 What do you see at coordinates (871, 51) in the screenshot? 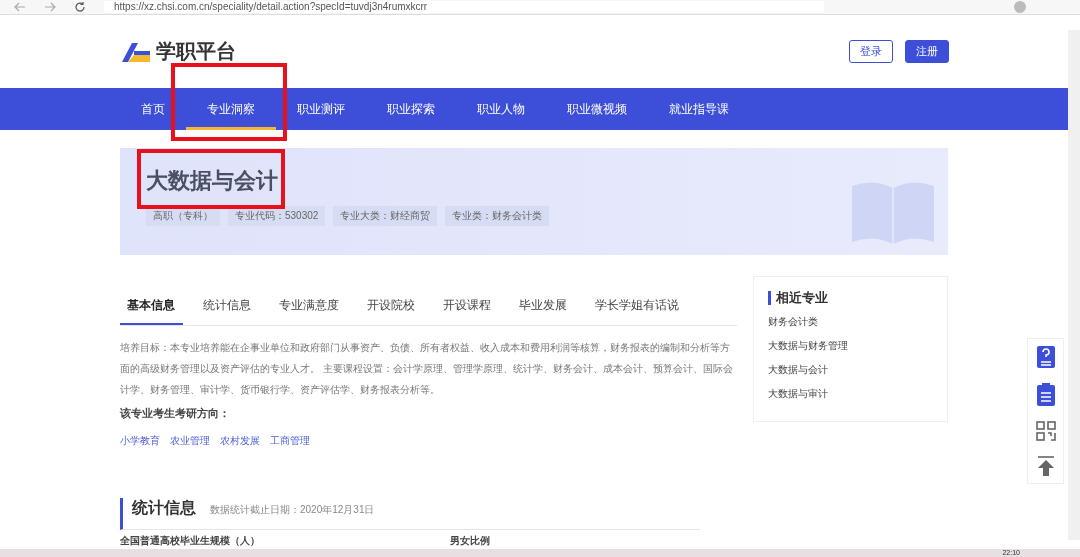
I see `login-button: 登录` at bounding box center [871, 51].